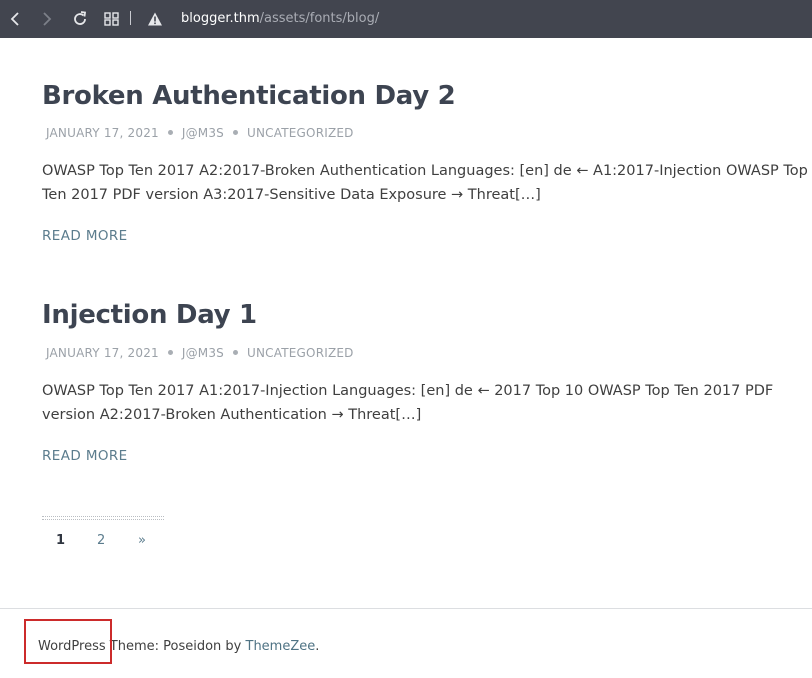 The height and width of the screenshot is (678, 812). Describe the element at coordinates (149, 315) in the screenshot. I see `post-title: Injection Day 1` at that location.